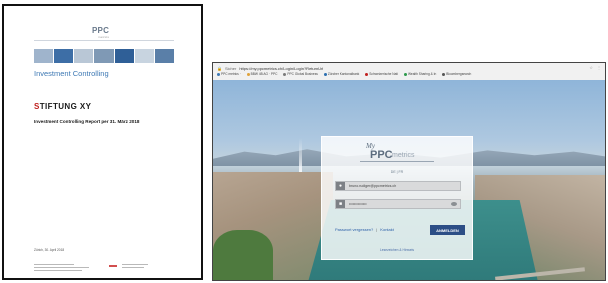  I want to click on bookmark-item: Zürcher Kantonalbank, so click(341, 74).